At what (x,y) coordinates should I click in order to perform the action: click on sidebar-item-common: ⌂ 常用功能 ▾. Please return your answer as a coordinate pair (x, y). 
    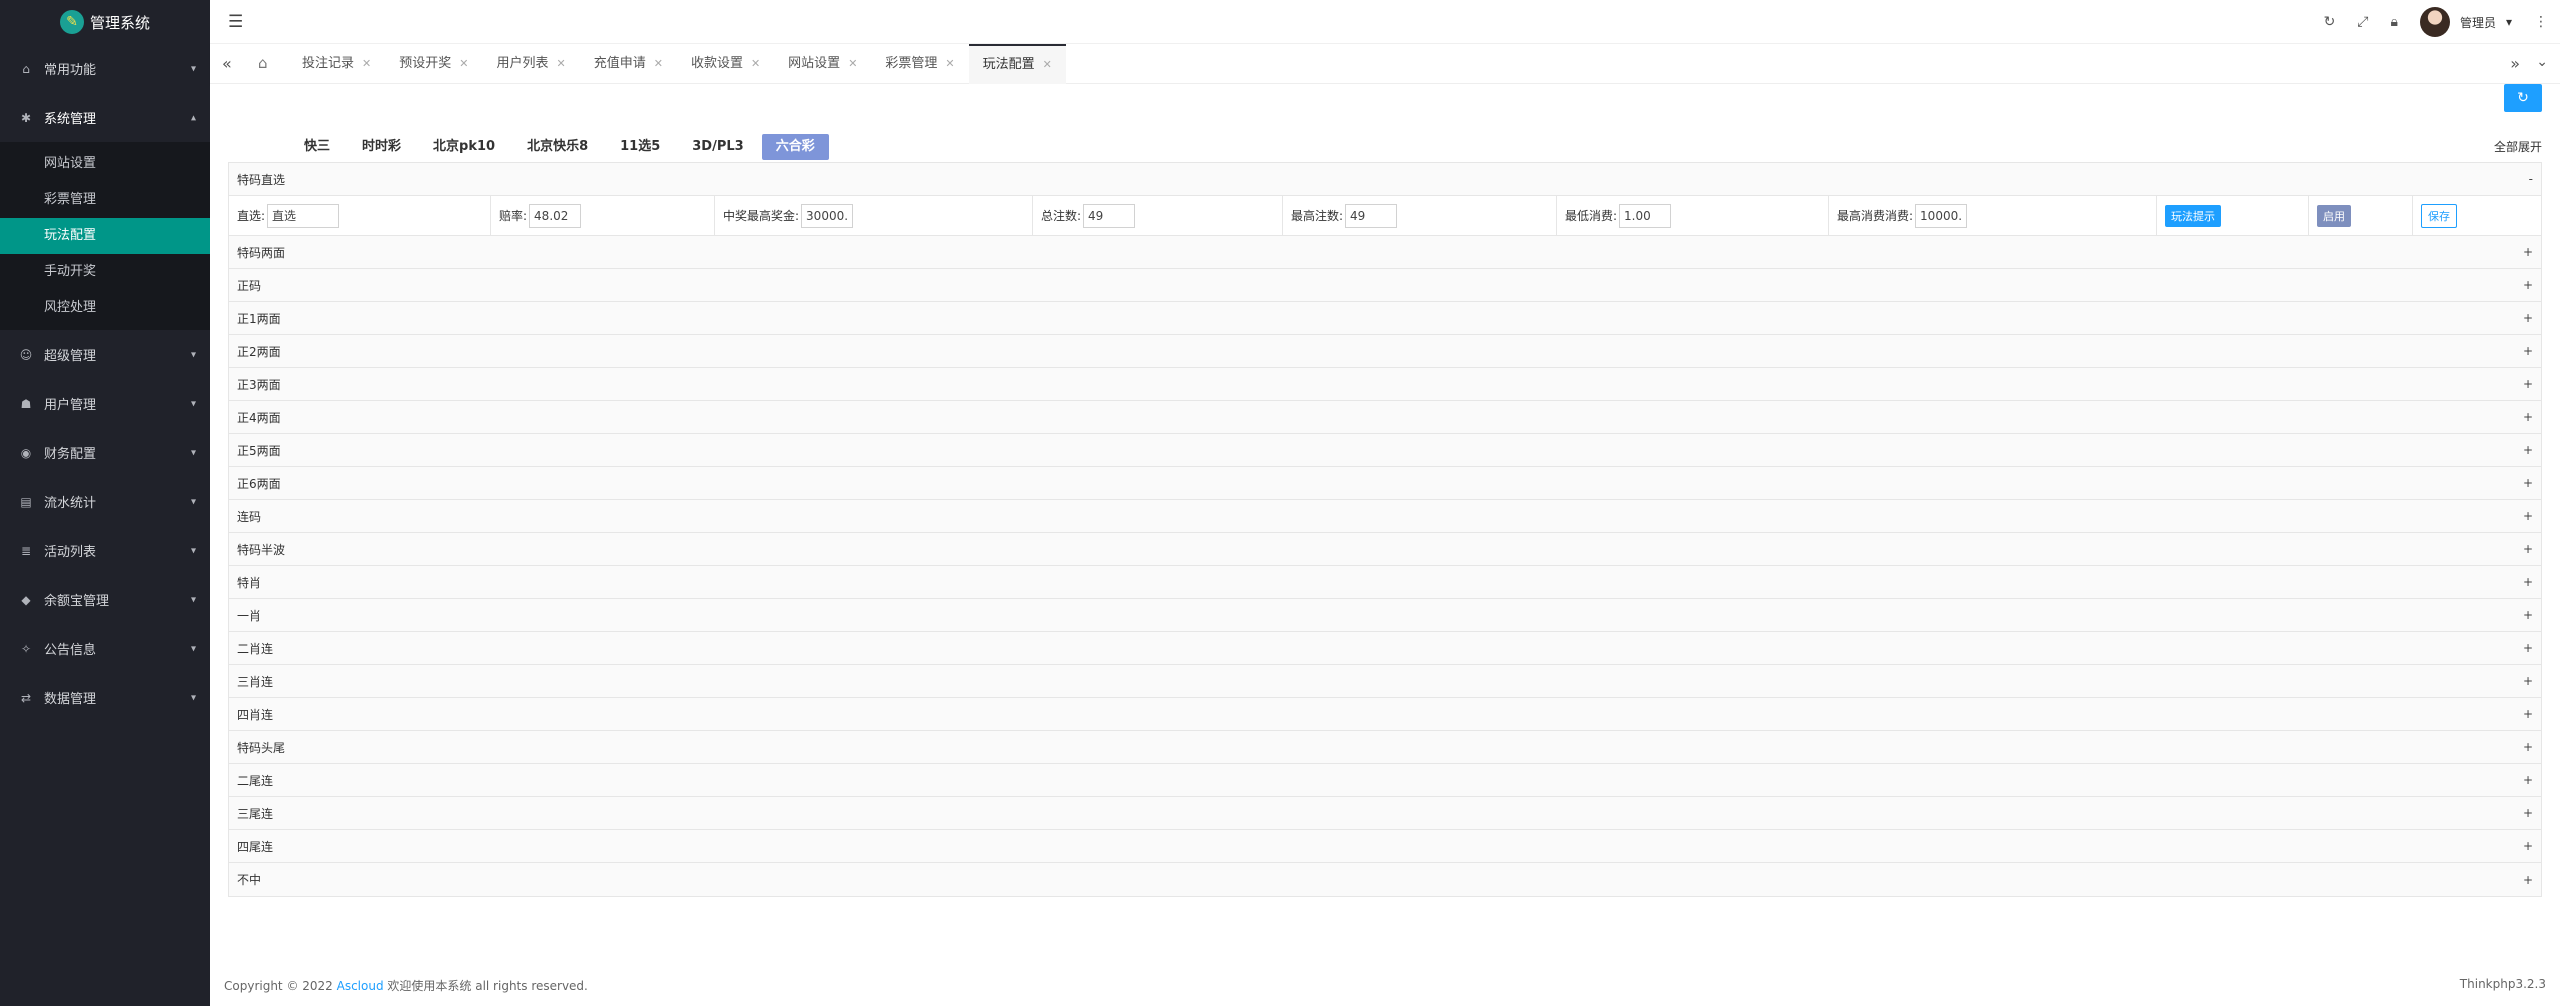
    Looking at the image, I should click on (105, 68).